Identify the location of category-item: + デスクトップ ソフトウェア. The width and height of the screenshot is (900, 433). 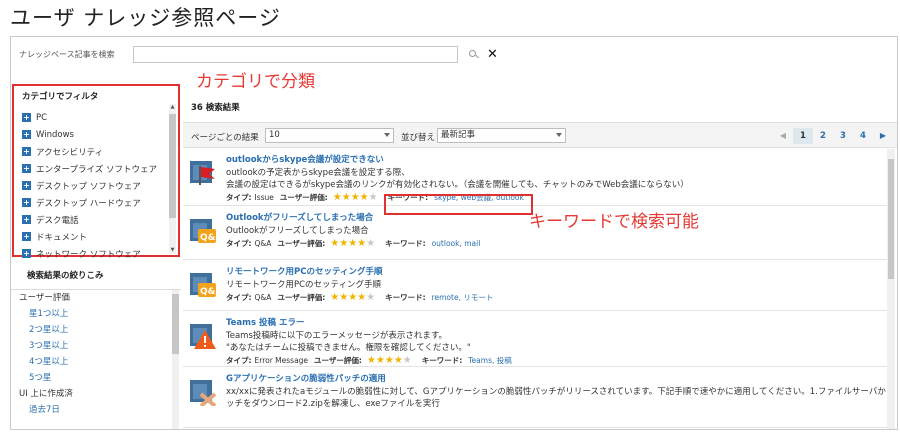
(94, 185).